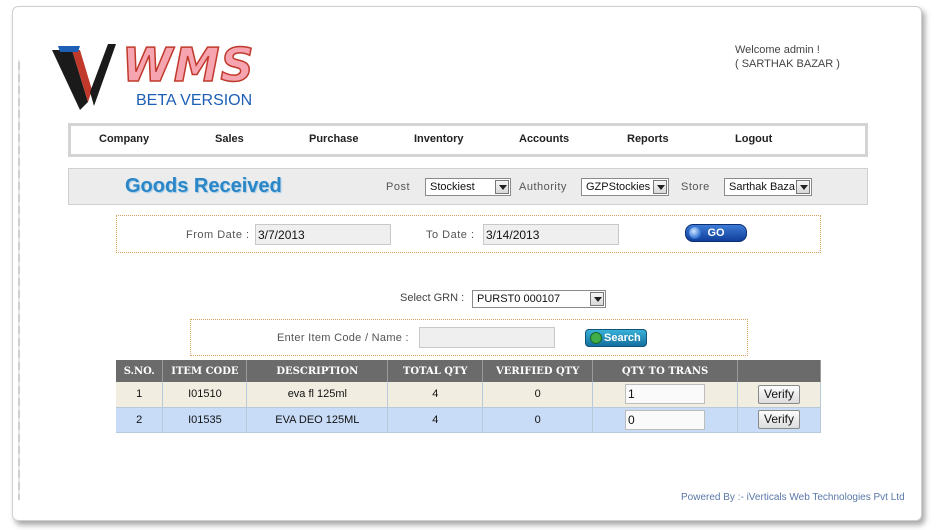  I want to click on search-button-label: Search, so click(622, 338).